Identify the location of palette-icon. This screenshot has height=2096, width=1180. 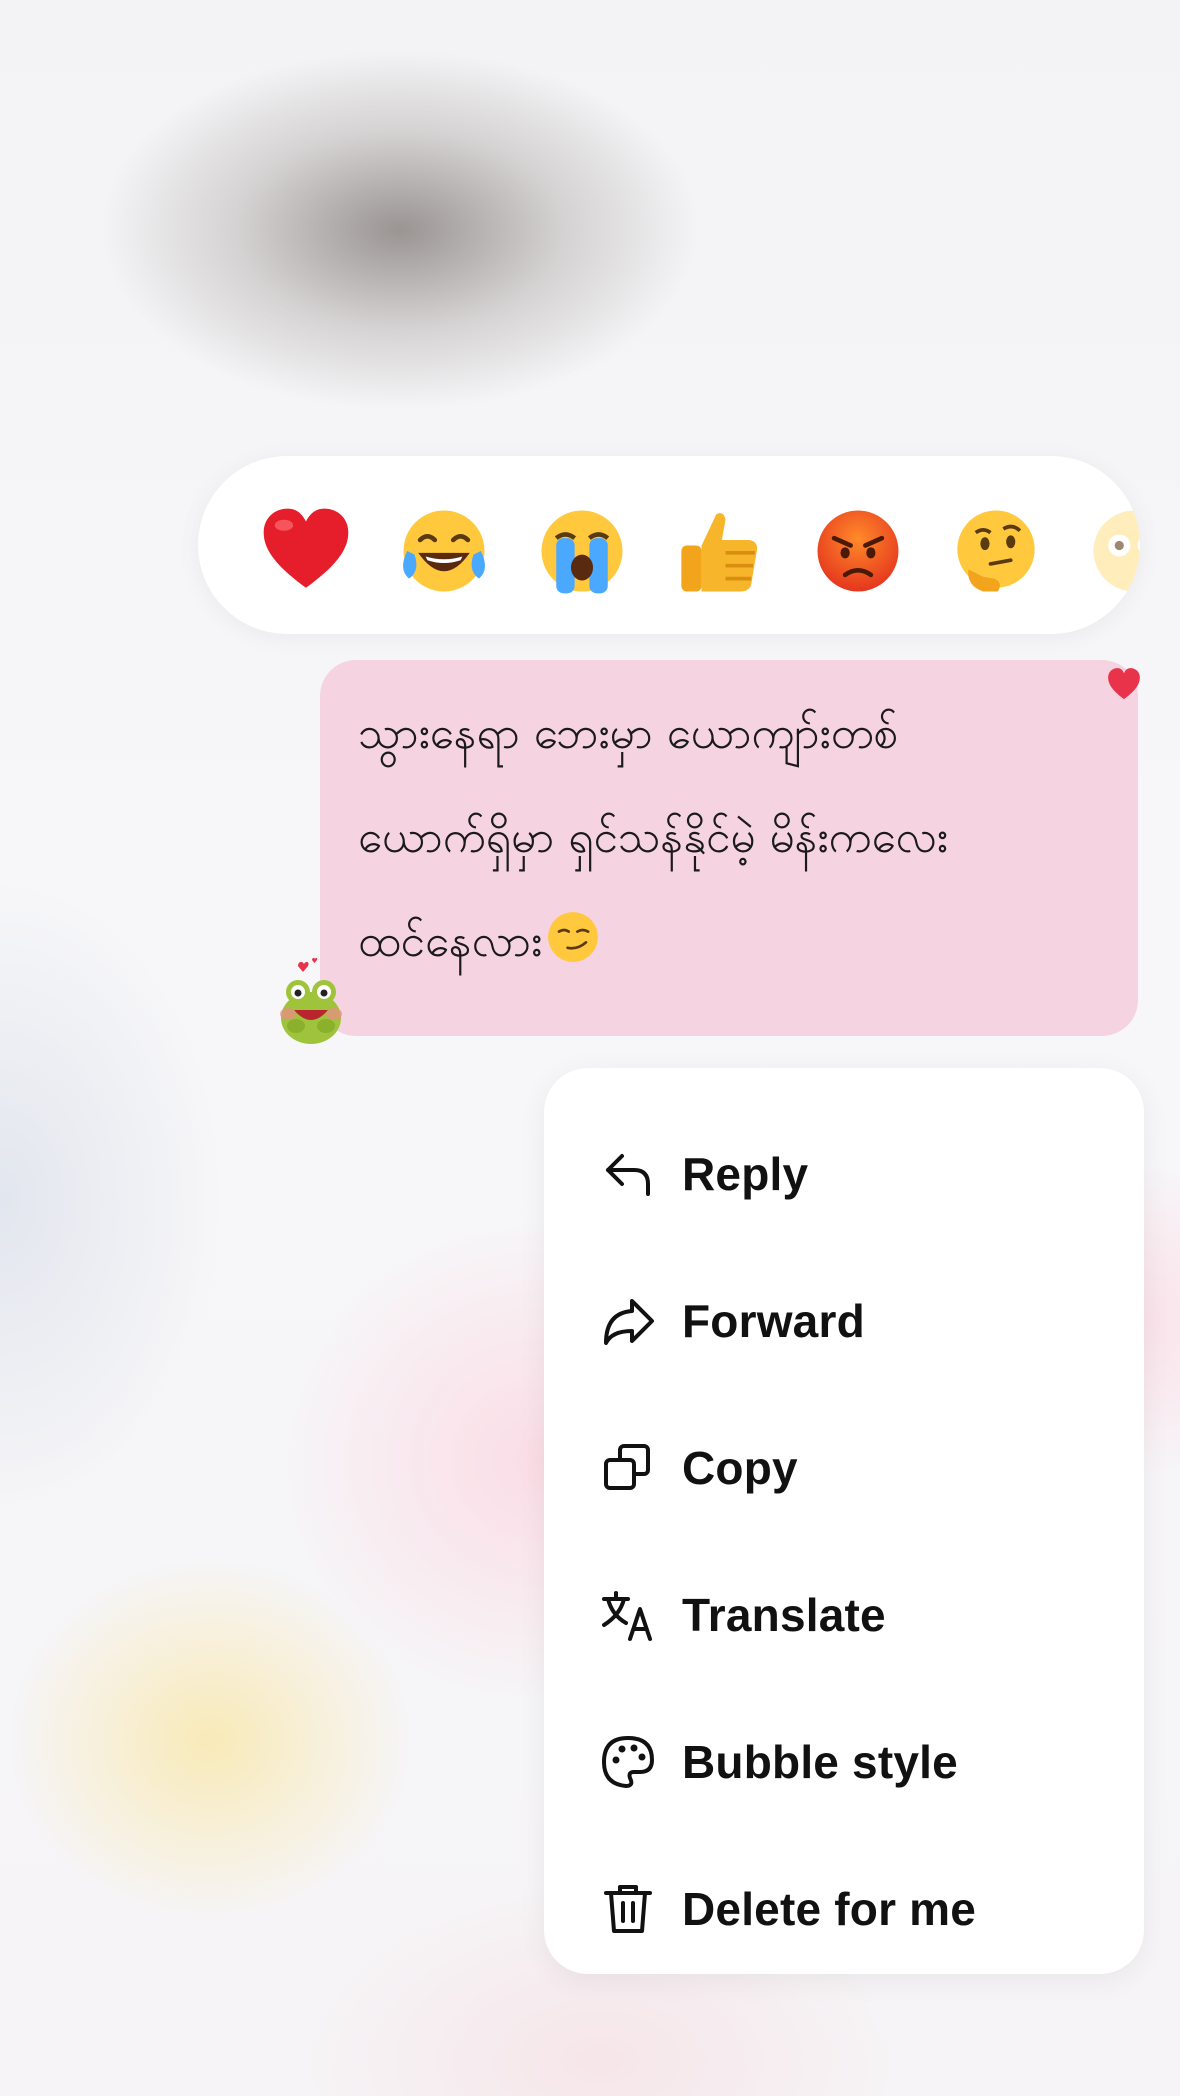
(628, 1762).